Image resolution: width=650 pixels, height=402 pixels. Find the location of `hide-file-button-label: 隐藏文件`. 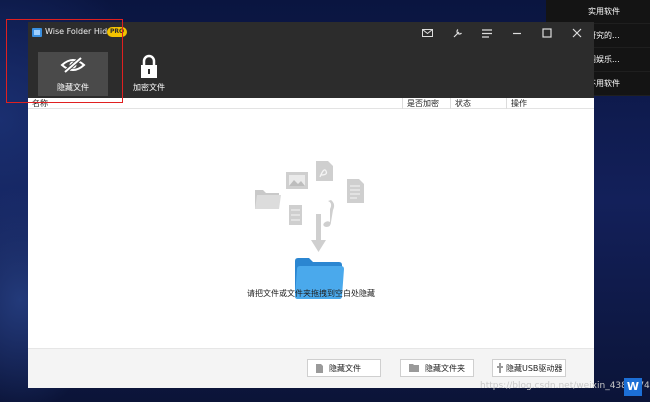

hide-file-button-label: 隐藏文件 is located at coordinates (345, 368).